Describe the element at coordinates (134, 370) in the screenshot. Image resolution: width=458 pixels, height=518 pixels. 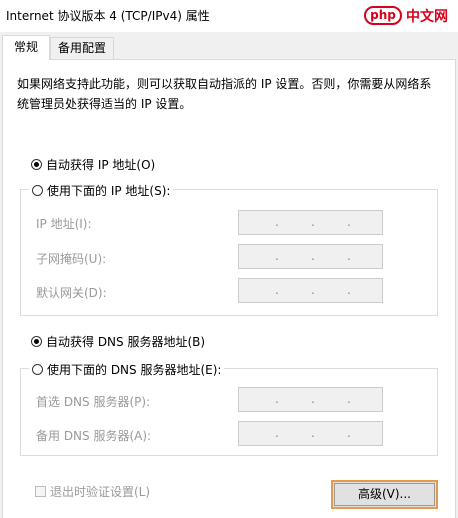
I see `manual-dns-label: 使用下面的 DNS 服务器地址(E):` at that location.